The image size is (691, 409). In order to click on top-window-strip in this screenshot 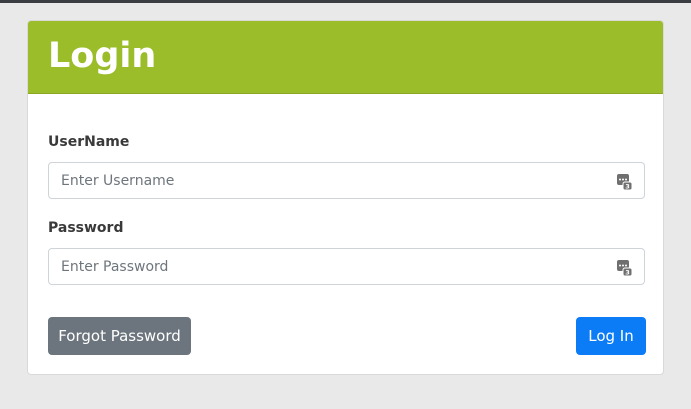, I will do `click(345, 1)`.